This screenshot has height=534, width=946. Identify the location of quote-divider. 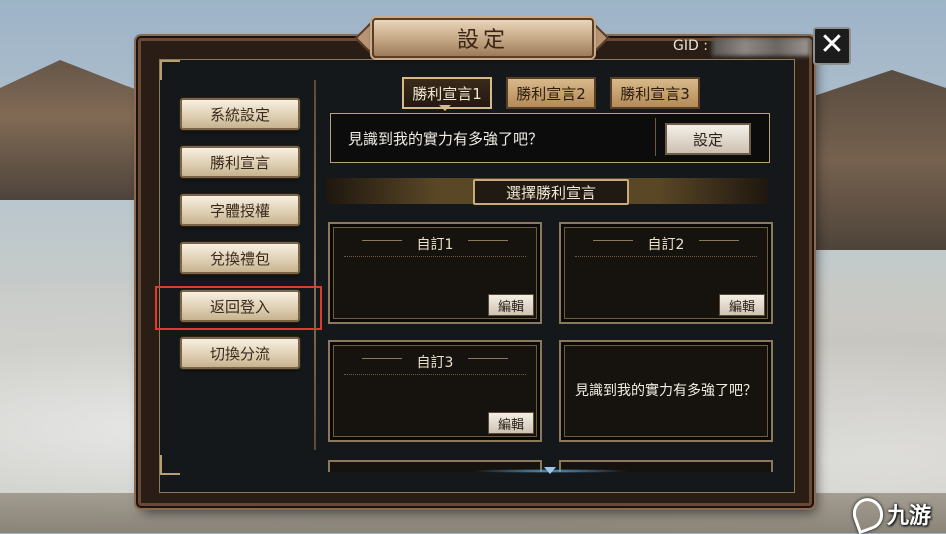
(655, 137).